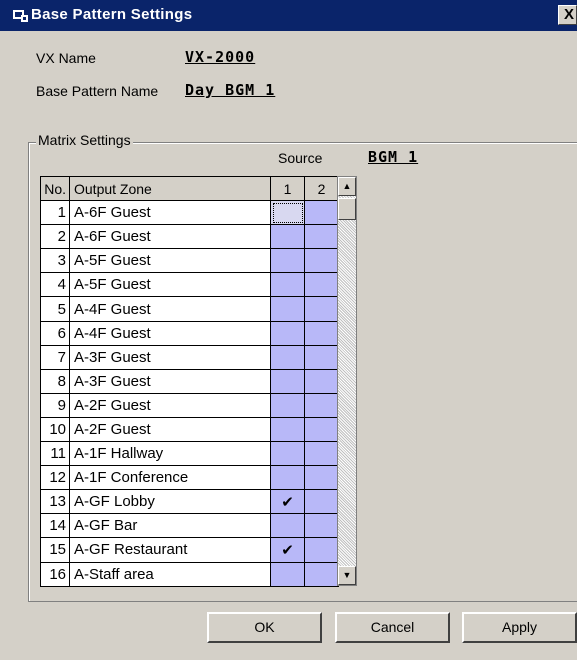 The image size is (577, 660). Describe the element at coordinates (264, 627) in the screenshot. I see `ok-button: OK` at that location.